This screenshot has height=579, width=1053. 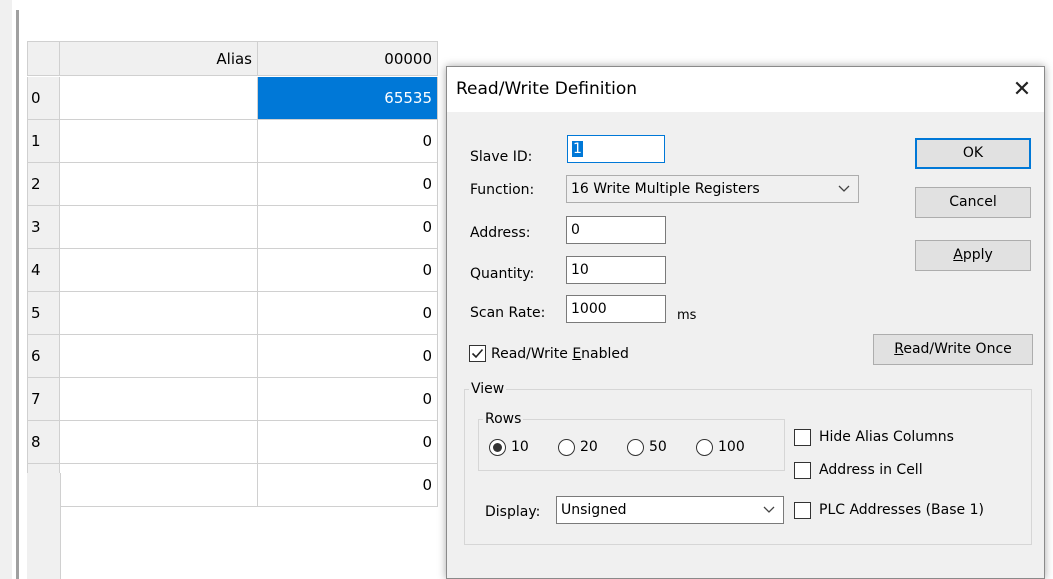 What do you see at coordinates (348, 98) in the screenshot?
I see `value-cell: 65535` at bounding box center [348, 98].